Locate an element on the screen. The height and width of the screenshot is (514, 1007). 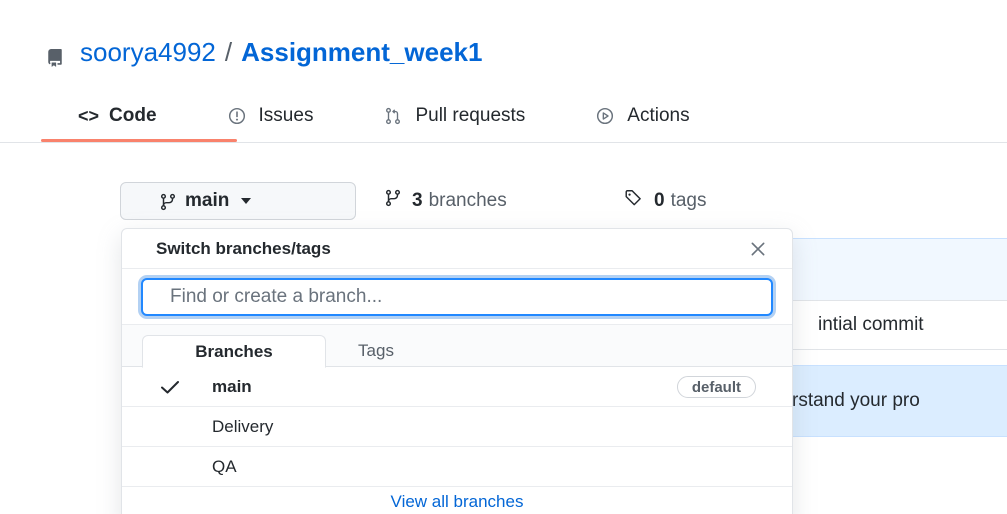
tab-branches: Branches is located at coordinates (234, 351).